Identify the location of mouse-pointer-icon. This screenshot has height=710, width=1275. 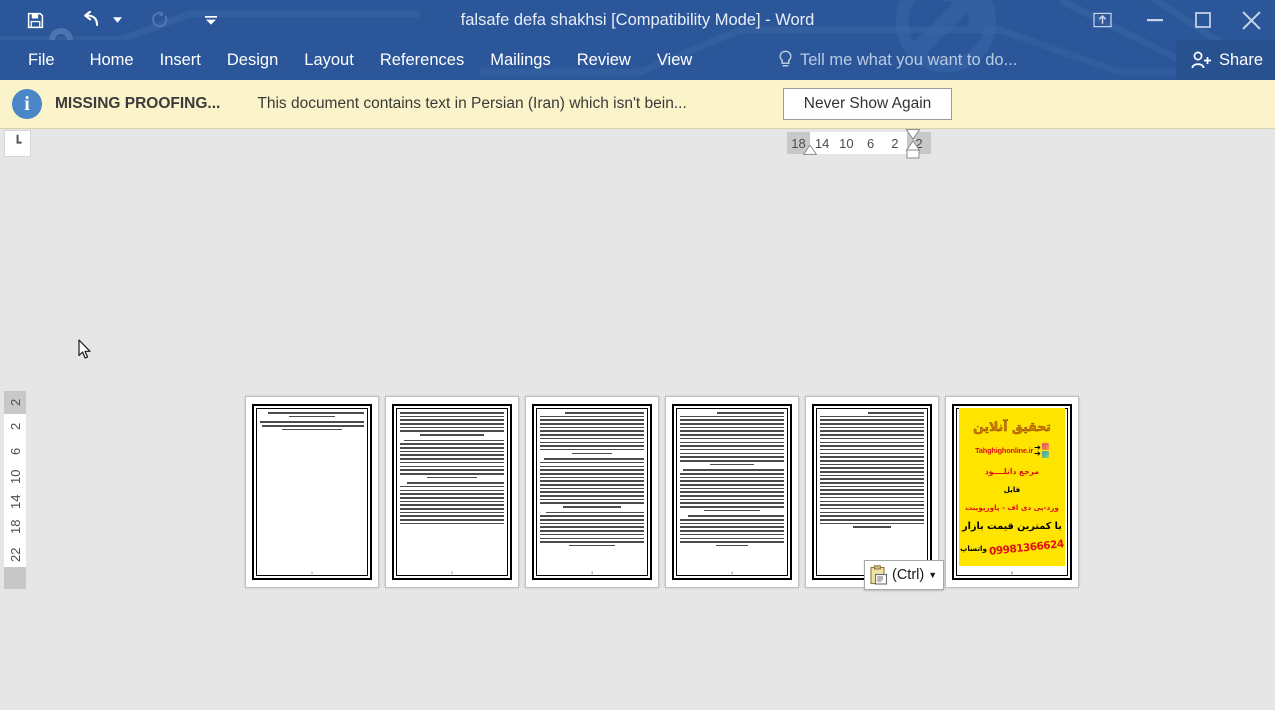
(84, 349).